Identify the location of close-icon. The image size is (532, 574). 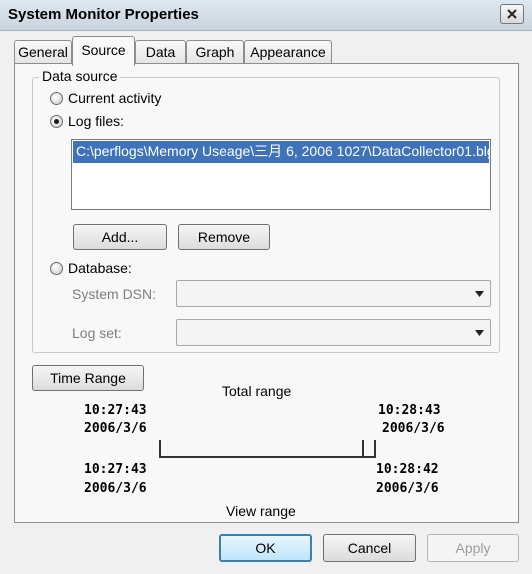
(512, 14).